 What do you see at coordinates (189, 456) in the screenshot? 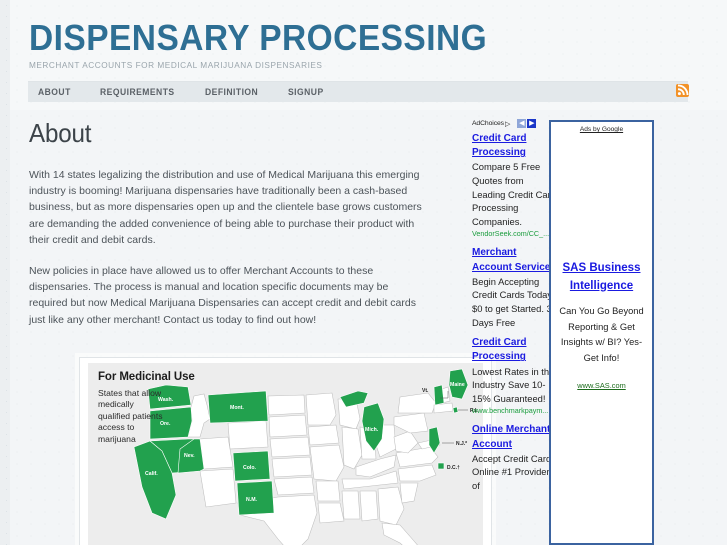
I see `map-label-nev: Nev.` at bounding box center [189, 456].